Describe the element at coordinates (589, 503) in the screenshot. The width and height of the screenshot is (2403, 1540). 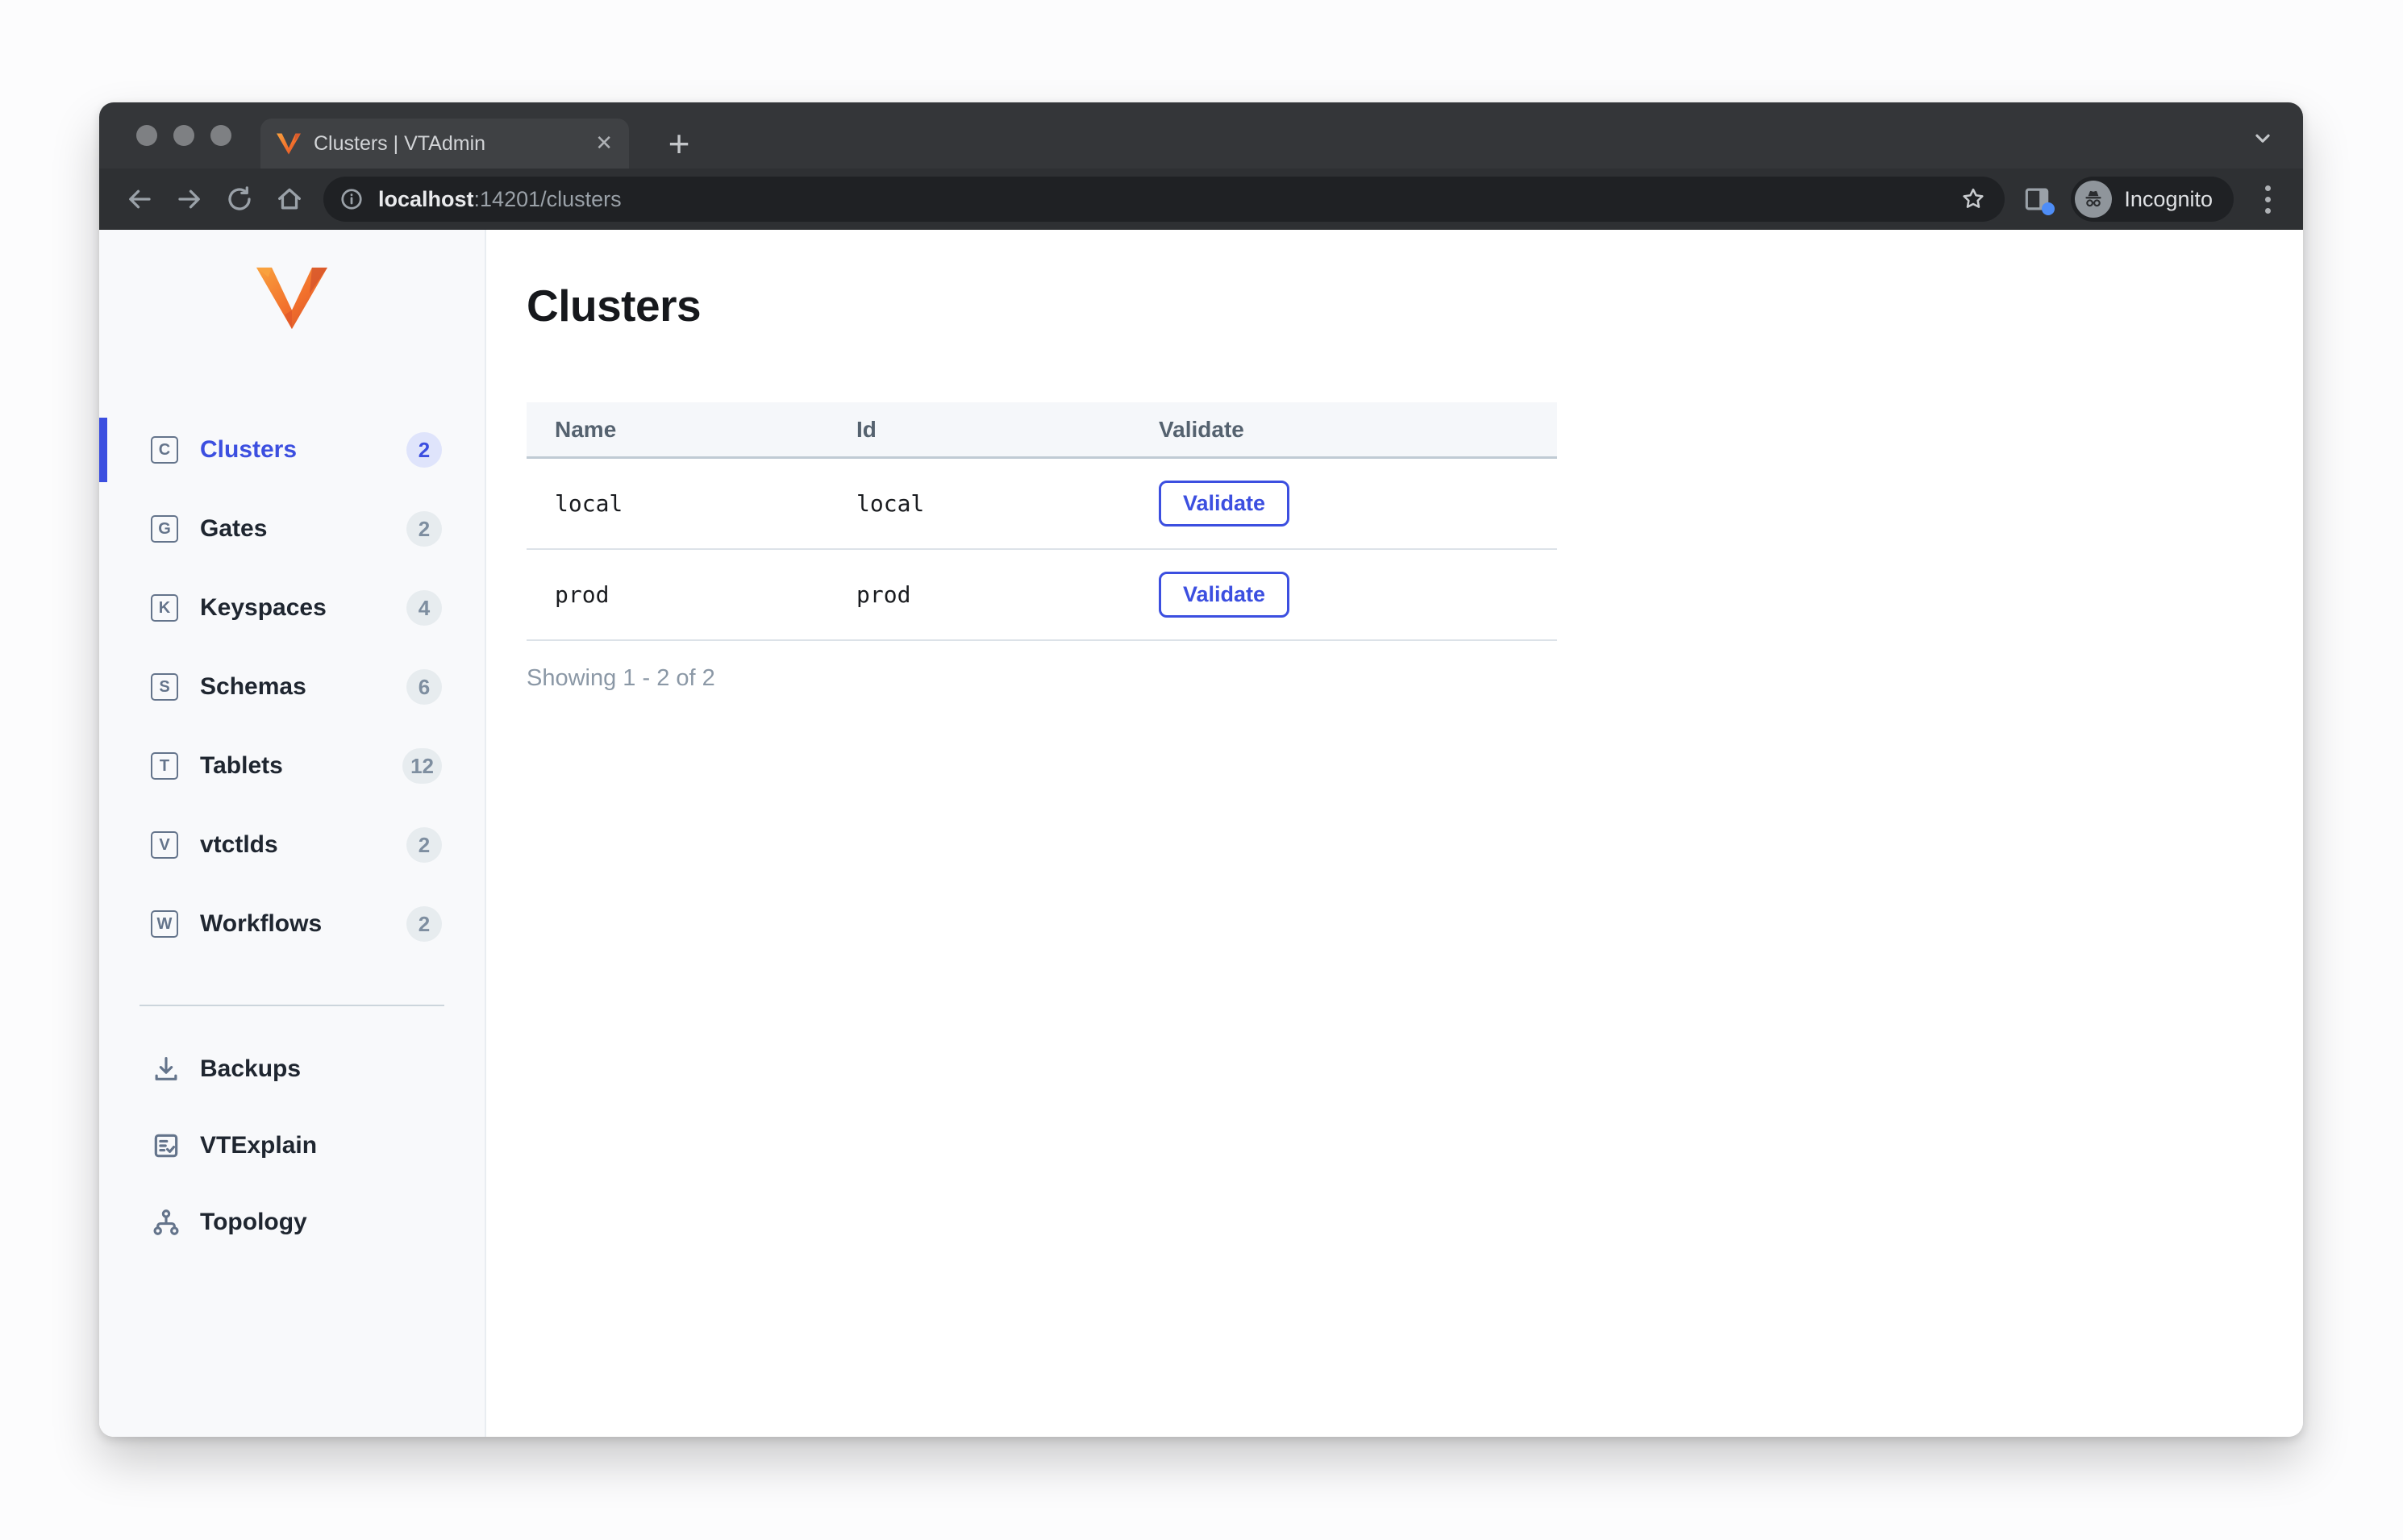
I see `cluster-name: local` at that location.